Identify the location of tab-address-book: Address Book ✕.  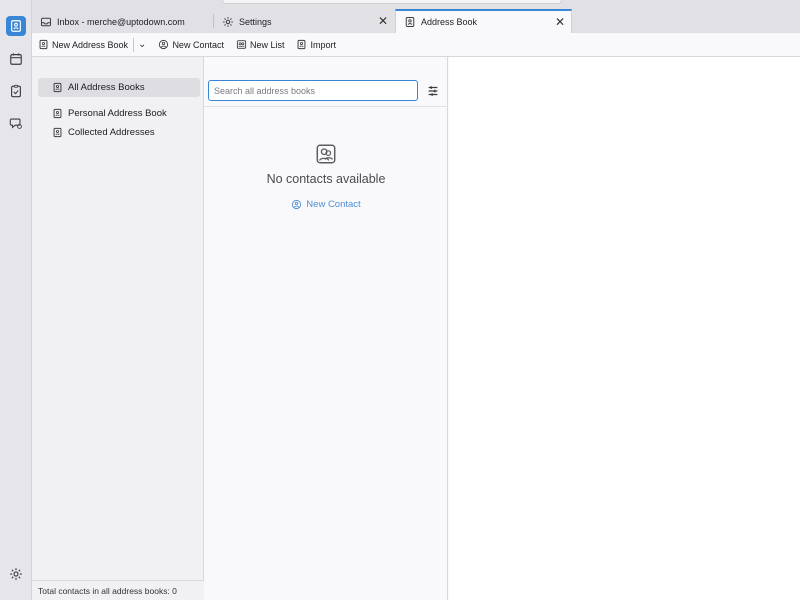
(483, 21).